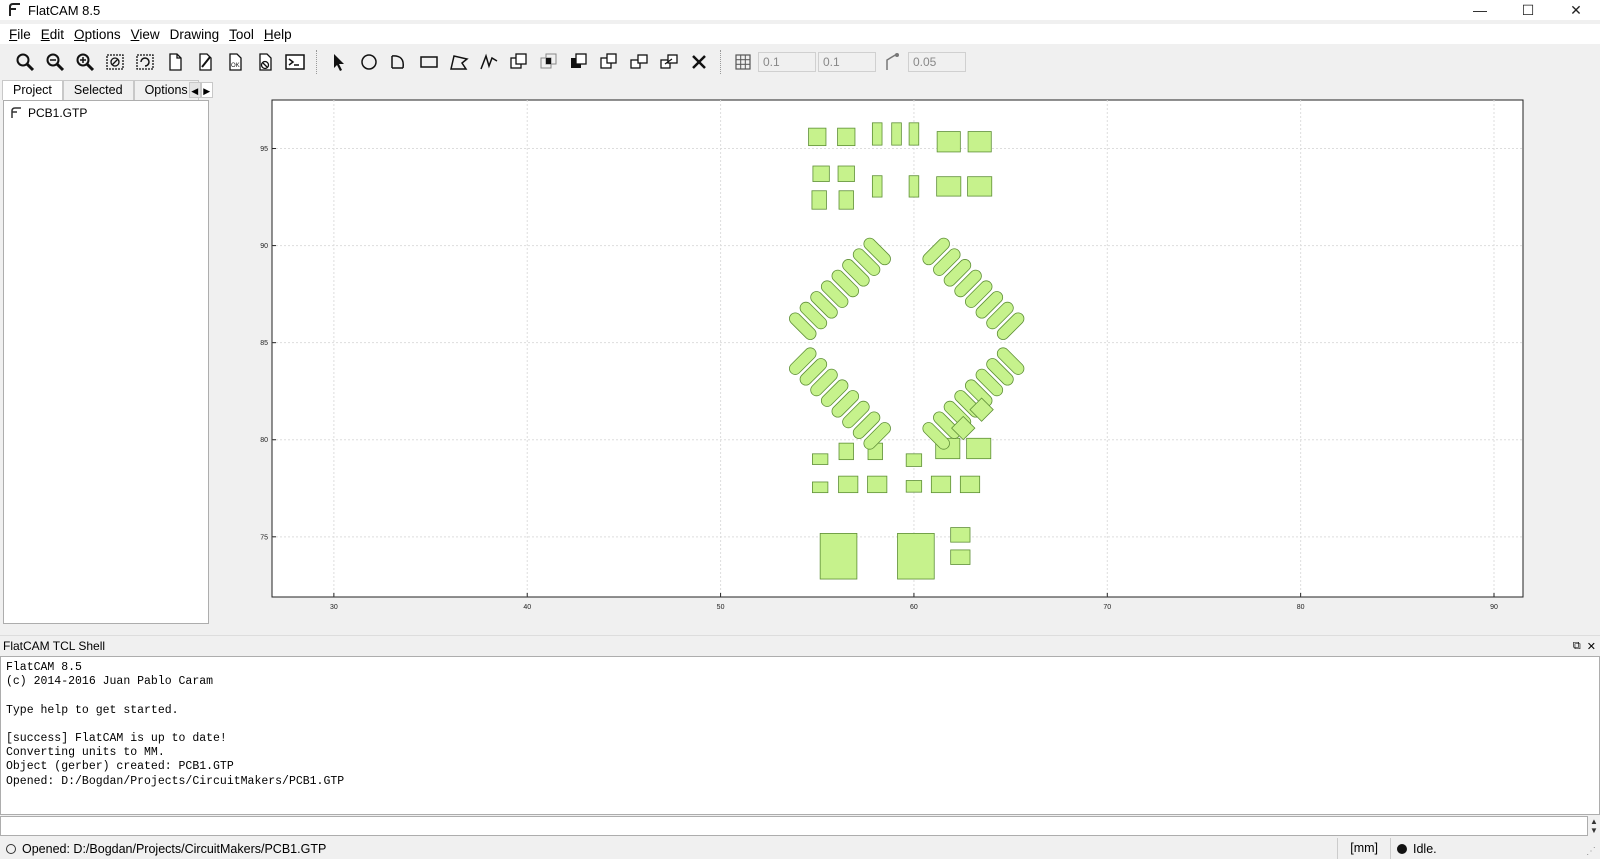 The width and height of the screenshot is (1600, 859). What do you see at coordinates (1425, 848) in the screenshot?
I see `status-state: Idle.` at bounding box center [1425, 848].